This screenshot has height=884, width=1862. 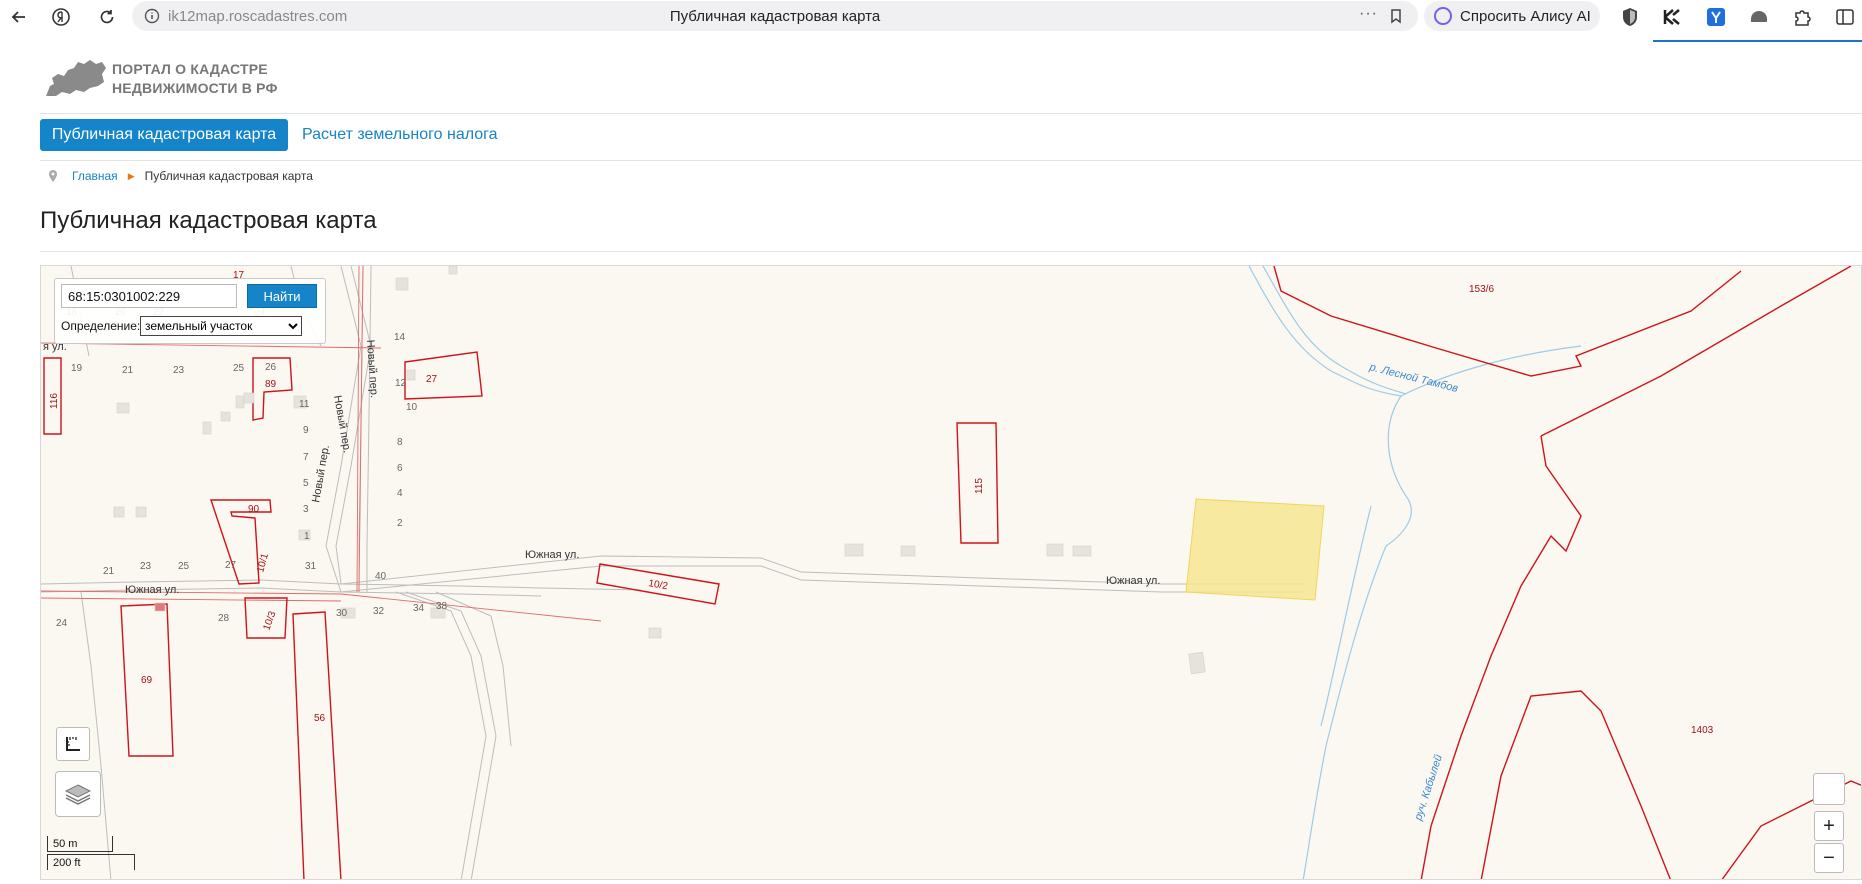 What do you see at coordinates (61, 17) in the screenshot?
I see `yandex-icon` at bounding box center [61, 17].